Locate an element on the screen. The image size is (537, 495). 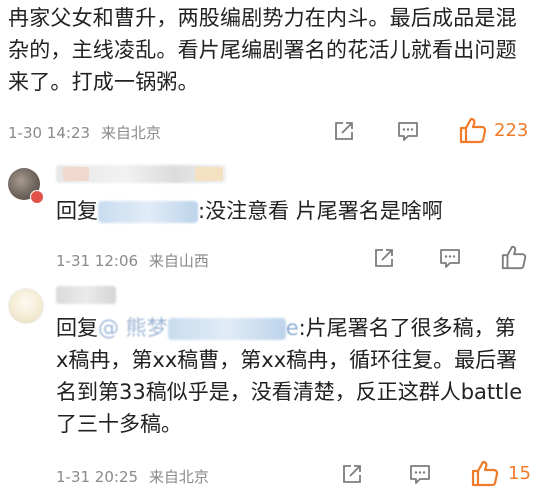
like-count: 223 is located at coordinates (511, 130).